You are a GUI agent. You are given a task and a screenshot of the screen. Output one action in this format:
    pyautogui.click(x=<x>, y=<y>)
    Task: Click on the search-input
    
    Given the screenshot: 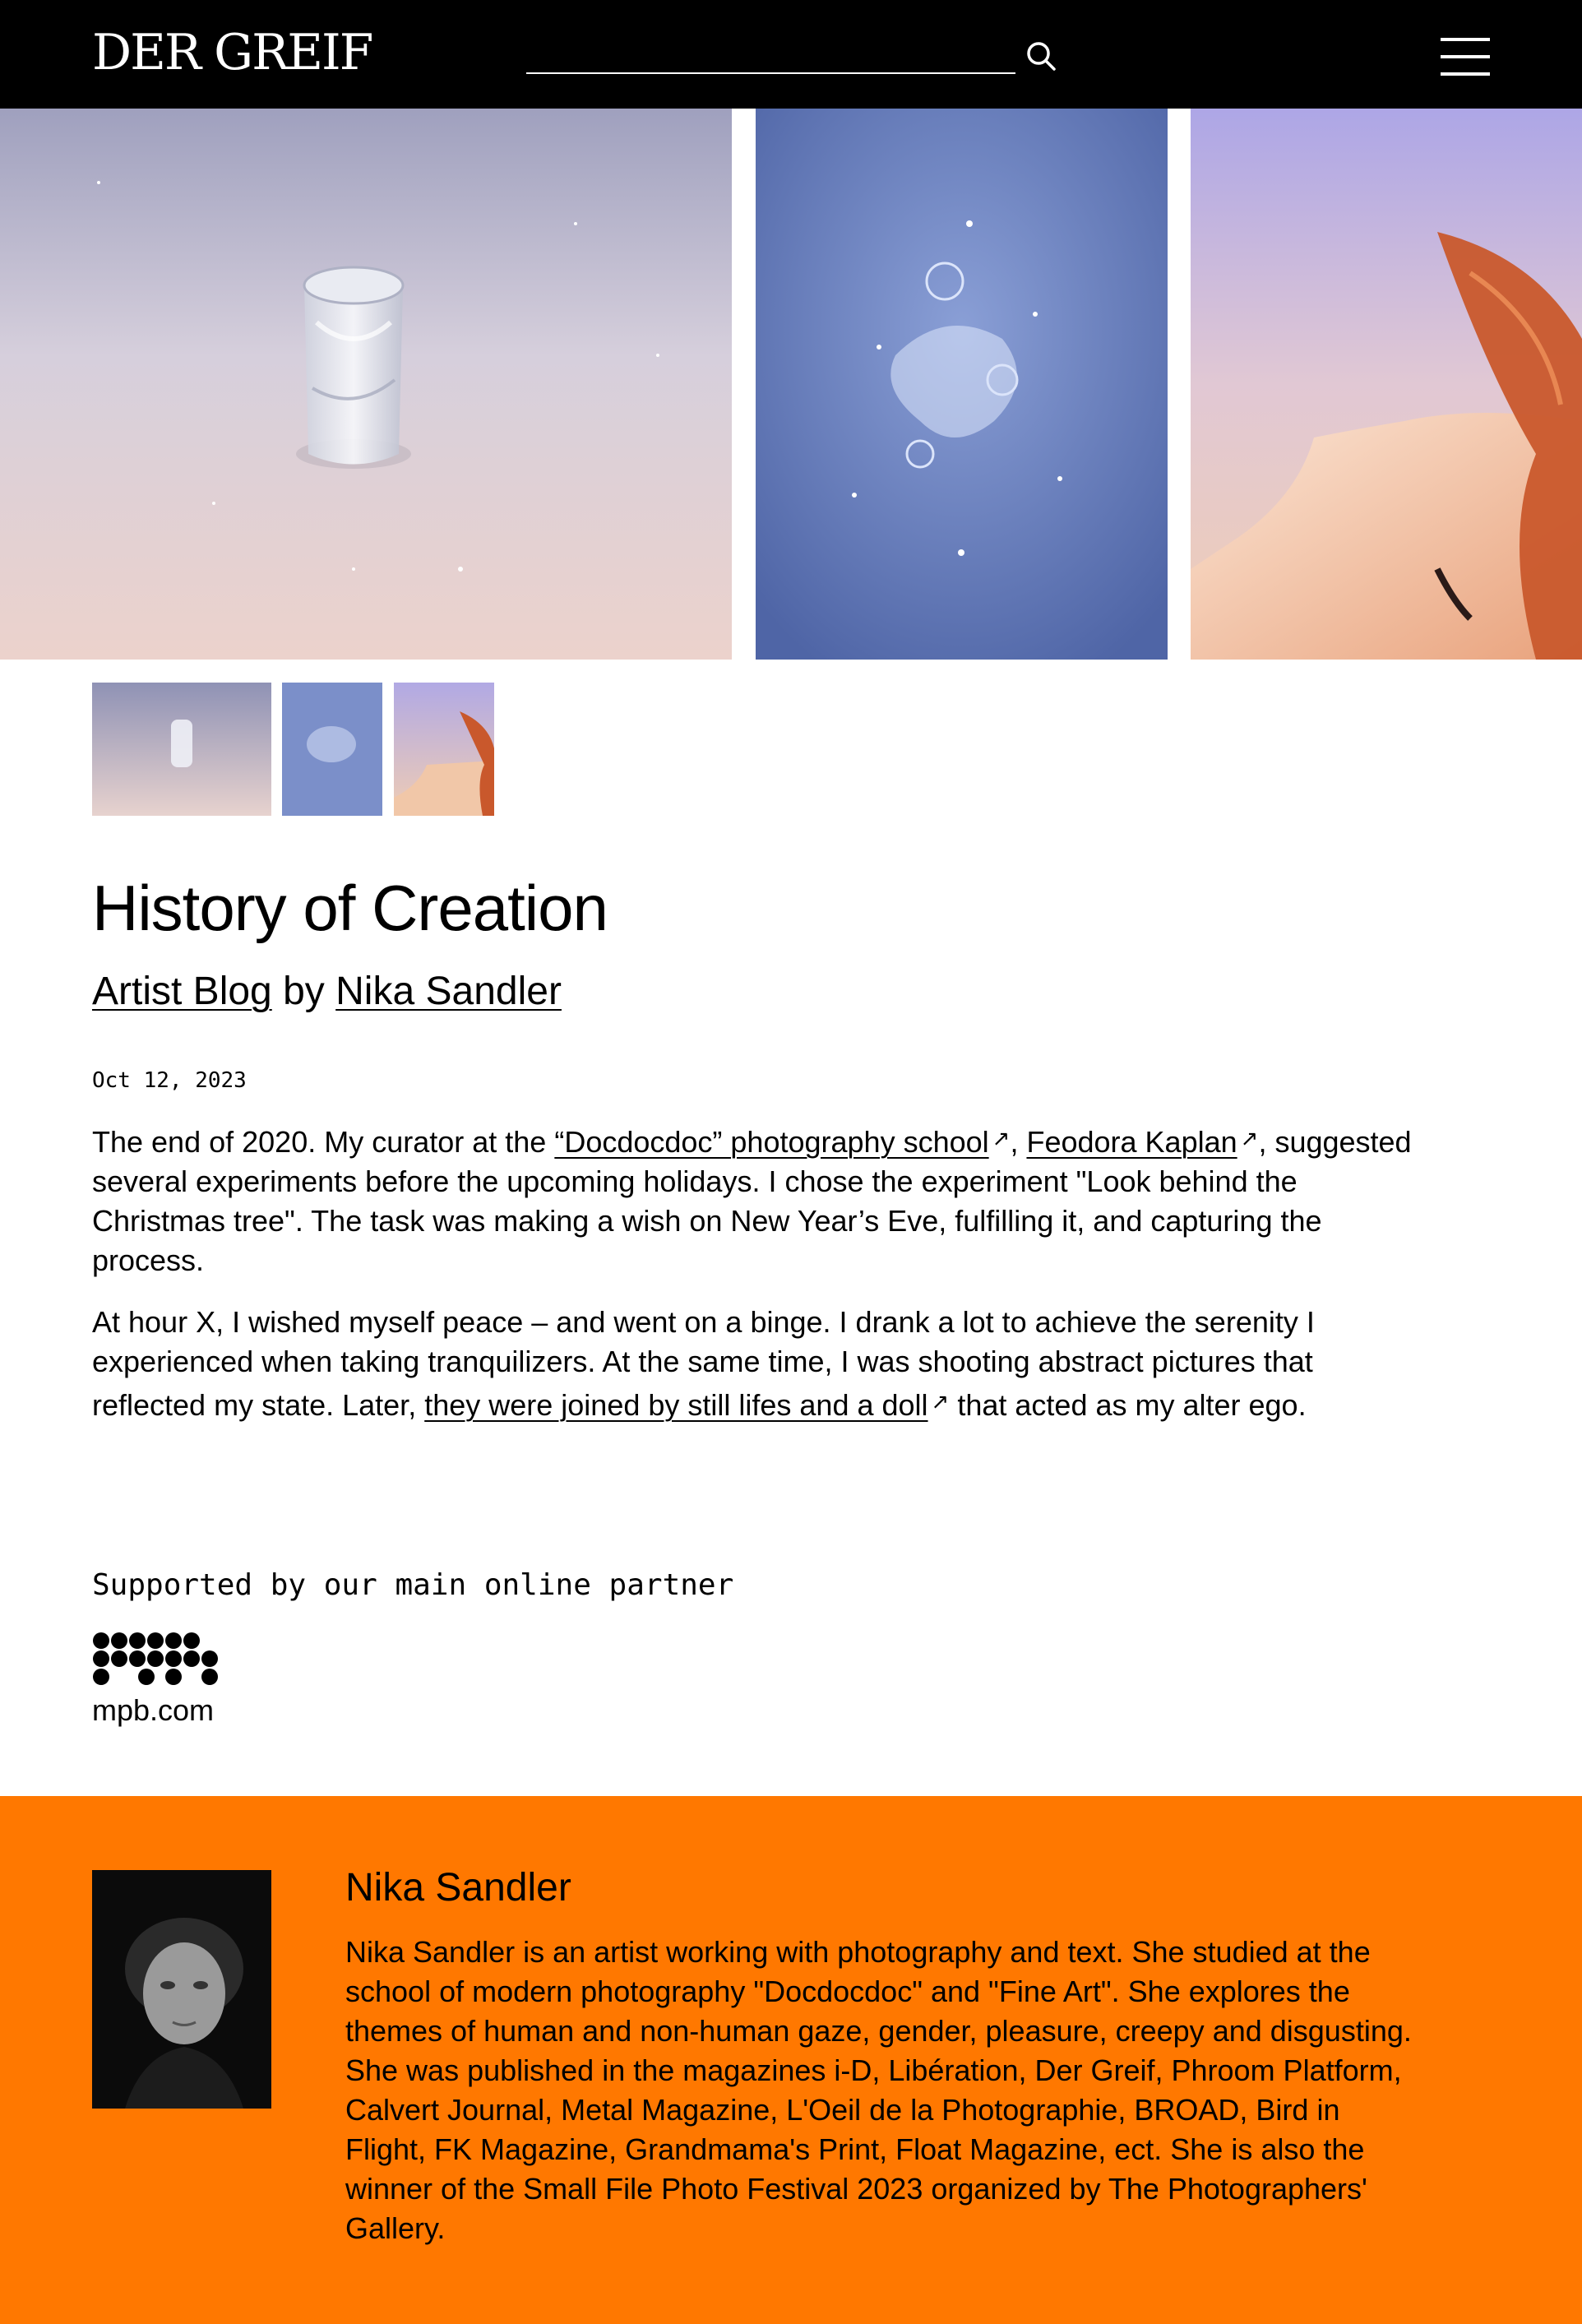 What is the action you would take?
    pyautogui.click(x=770, y=73)
    